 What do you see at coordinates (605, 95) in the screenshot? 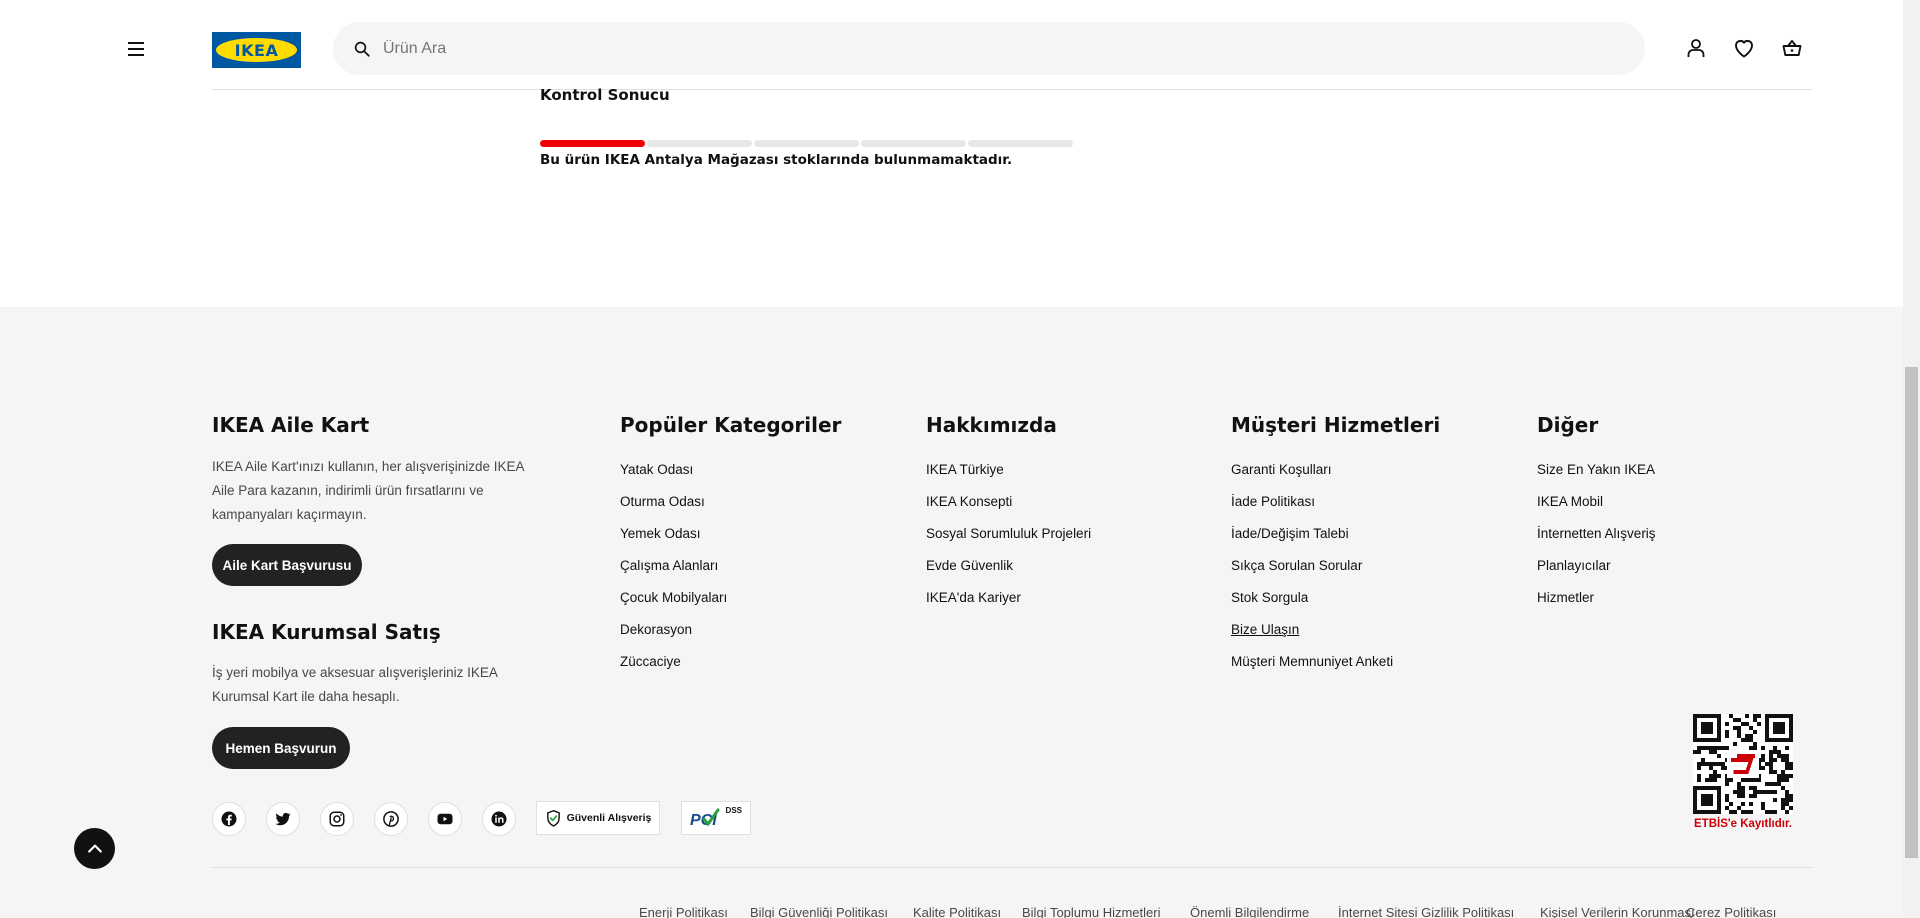
I see `stock-result-title: Kontrol Sonucu` at bounding box center [605, 95].